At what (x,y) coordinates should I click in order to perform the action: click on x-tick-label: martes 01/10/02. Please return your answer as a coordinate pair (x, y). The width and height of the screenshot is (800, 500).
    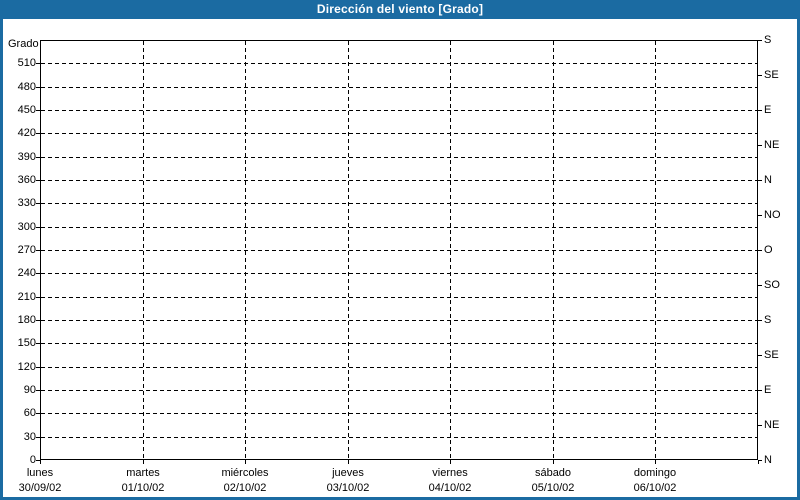
    Looking at the image, I should click on (143, 481).